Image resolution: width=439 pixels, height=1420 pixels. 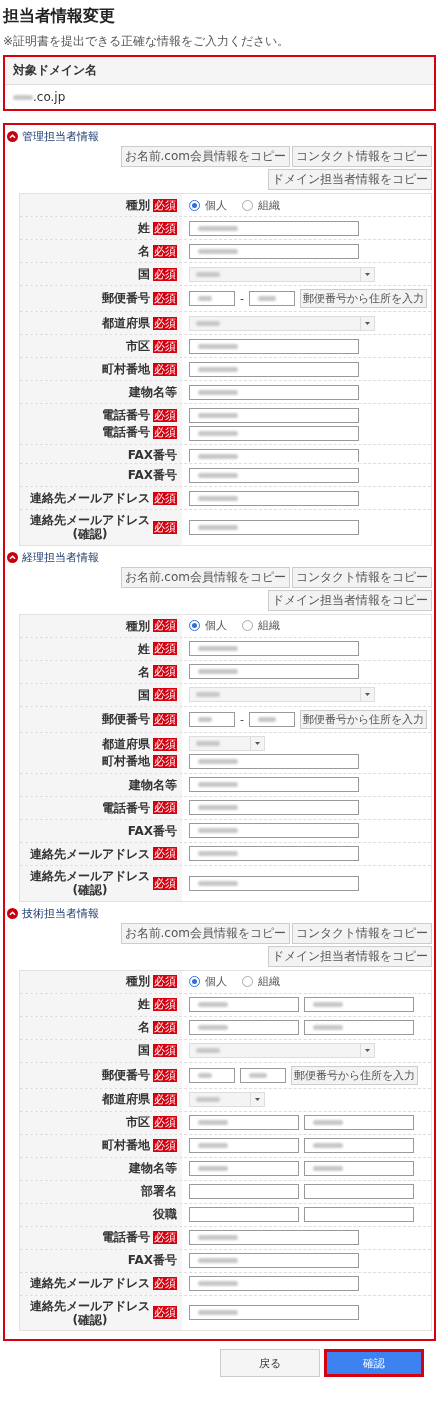 I want to click on confirm-button: 確認, so click(x=374, y=1363).